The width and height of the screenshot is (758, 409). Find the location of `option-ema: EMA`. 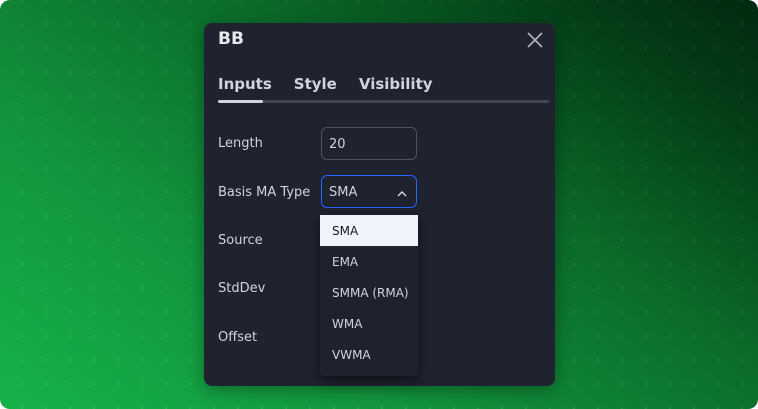

option-ema: EMA is located at coordinates (369, 261).